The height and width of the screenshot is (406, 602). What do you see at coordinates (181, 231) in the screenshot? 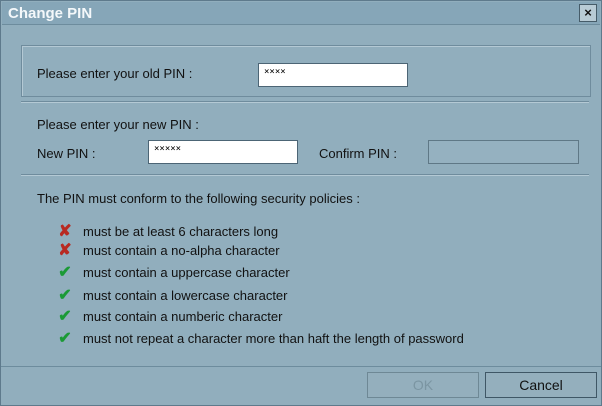
I see `policy-text: must be at least 6 characters long` at bounding box center [181, 231].